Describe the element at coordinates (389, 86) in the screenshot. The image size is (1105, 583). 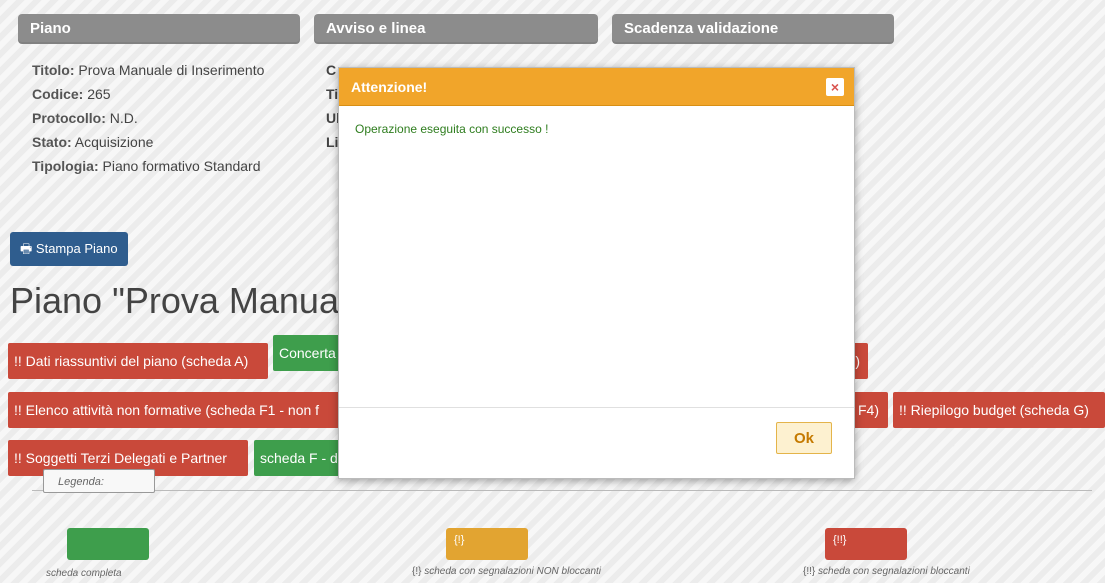
I see `dialog-title: Attenzione!` at that location.